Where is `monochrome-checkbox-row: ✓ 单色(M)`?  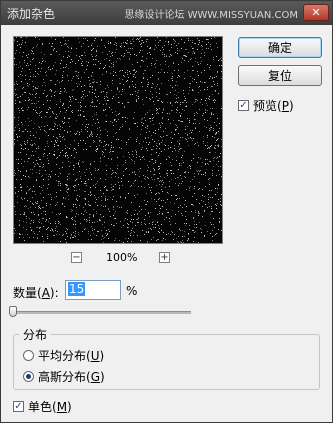 monochrome-checkbox-row: ✓ 单色(M) is located at coordinates (42, 406).